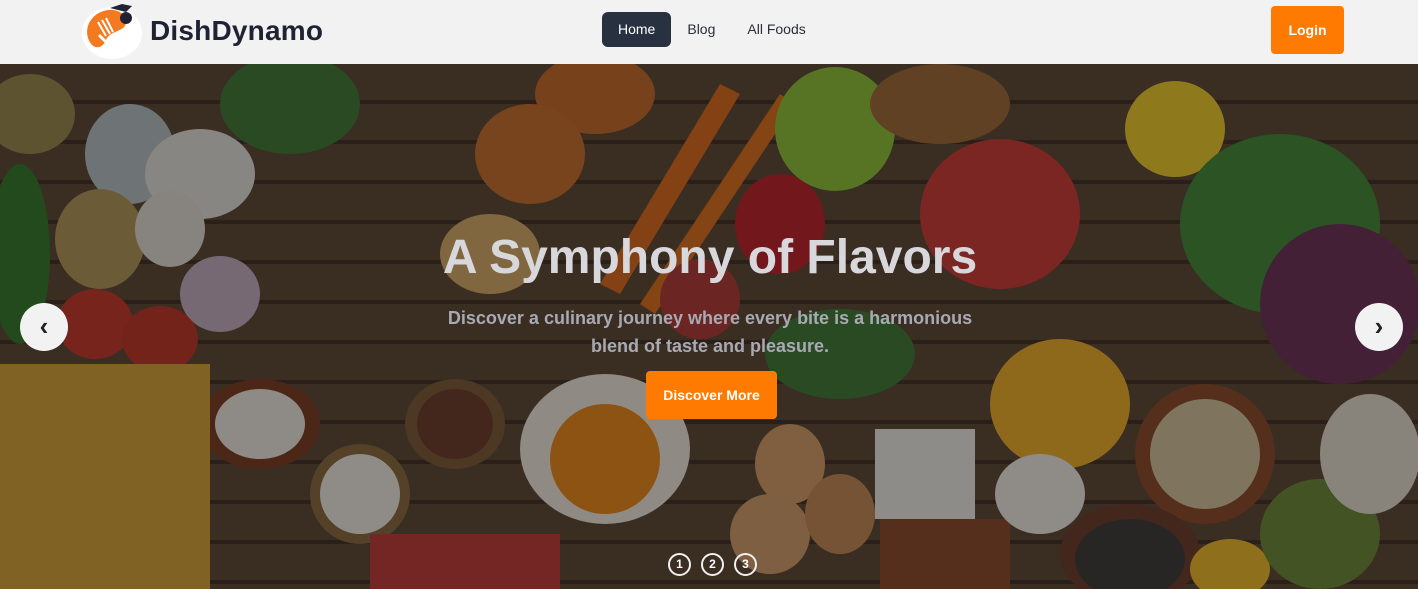  What do you see at coordinates (112, 31) in the screenshot?
I see `logo-icon` at bounding box center [112, 31].